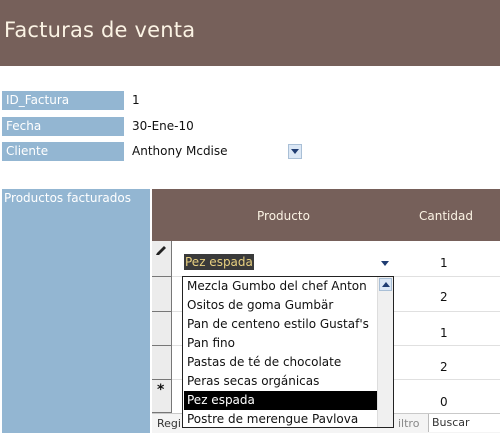  I want to click on pencil-icon, so click(161, 250).